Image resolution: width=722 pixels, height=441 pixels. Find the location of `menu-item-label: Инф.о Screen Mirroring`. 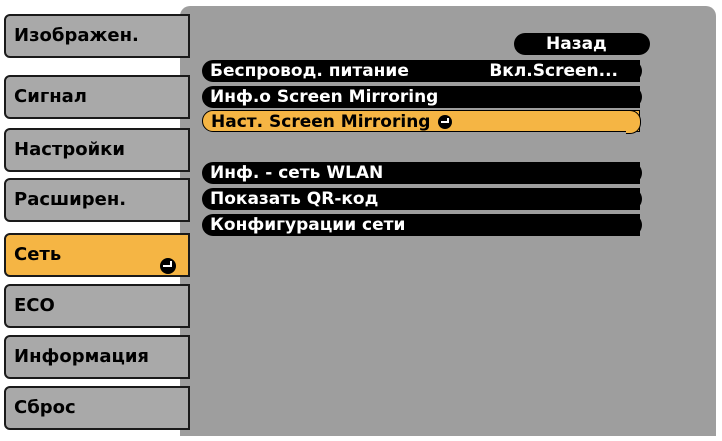

menu-item-label: Инф.о Screen Mirroring is located at coordinates (324, 97).